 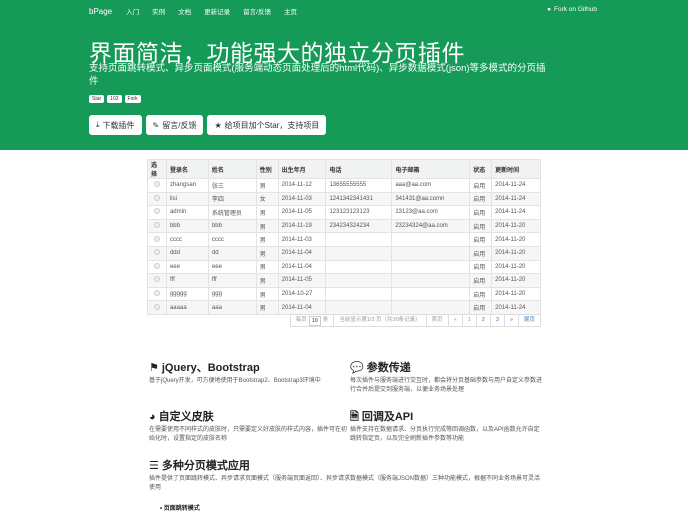 I want to click on comment-icon: 💬, so click(x=357, y=368).